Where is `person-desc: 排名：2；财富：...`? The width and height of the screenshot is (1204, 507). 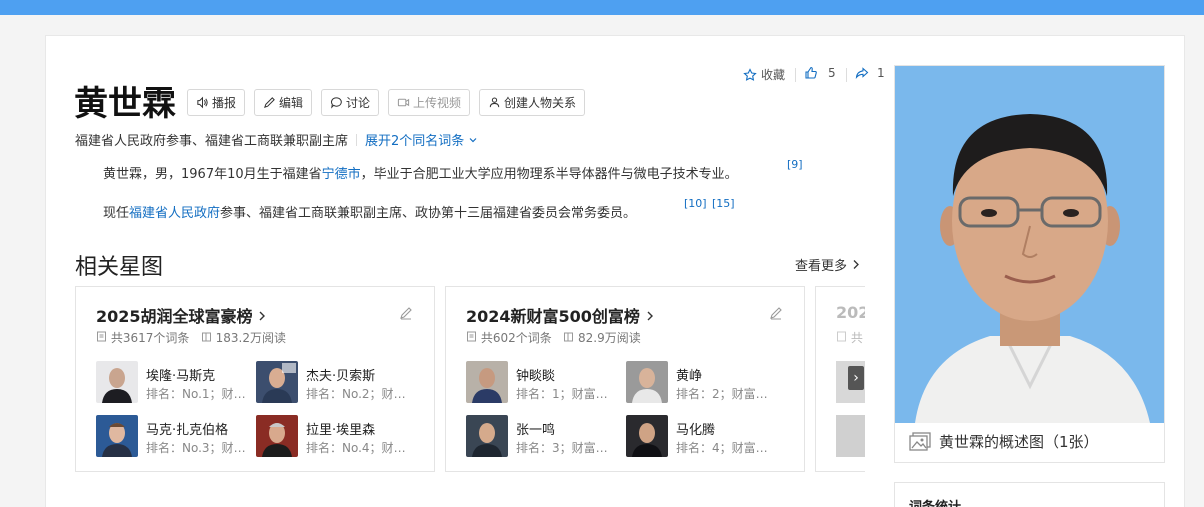 person-desc: 排名：2；财富：... is located at coordinates (726, 394).